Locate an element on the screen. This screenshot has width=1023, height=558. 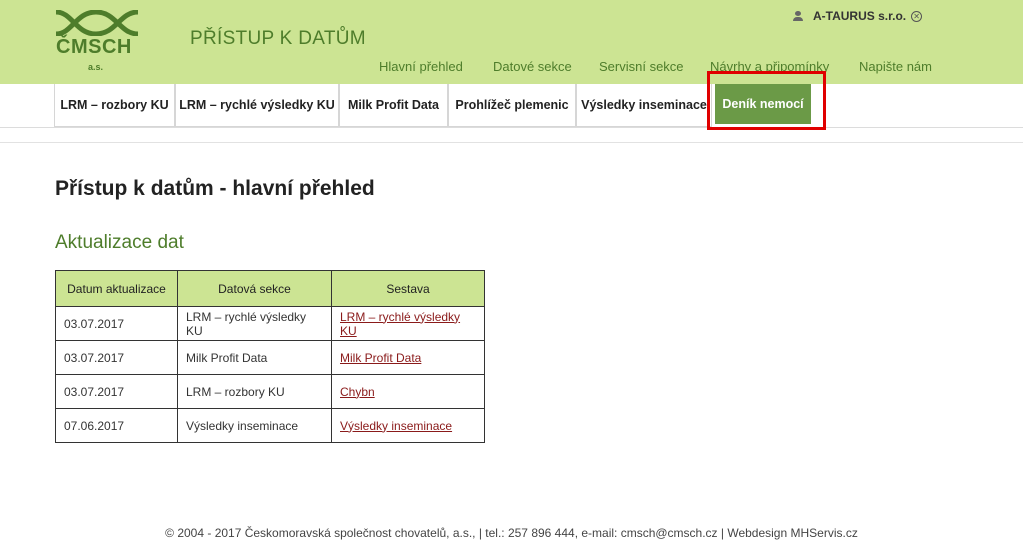
main-nav-item-service-sections: Servisní sekce is located at coordinates (641, 66).